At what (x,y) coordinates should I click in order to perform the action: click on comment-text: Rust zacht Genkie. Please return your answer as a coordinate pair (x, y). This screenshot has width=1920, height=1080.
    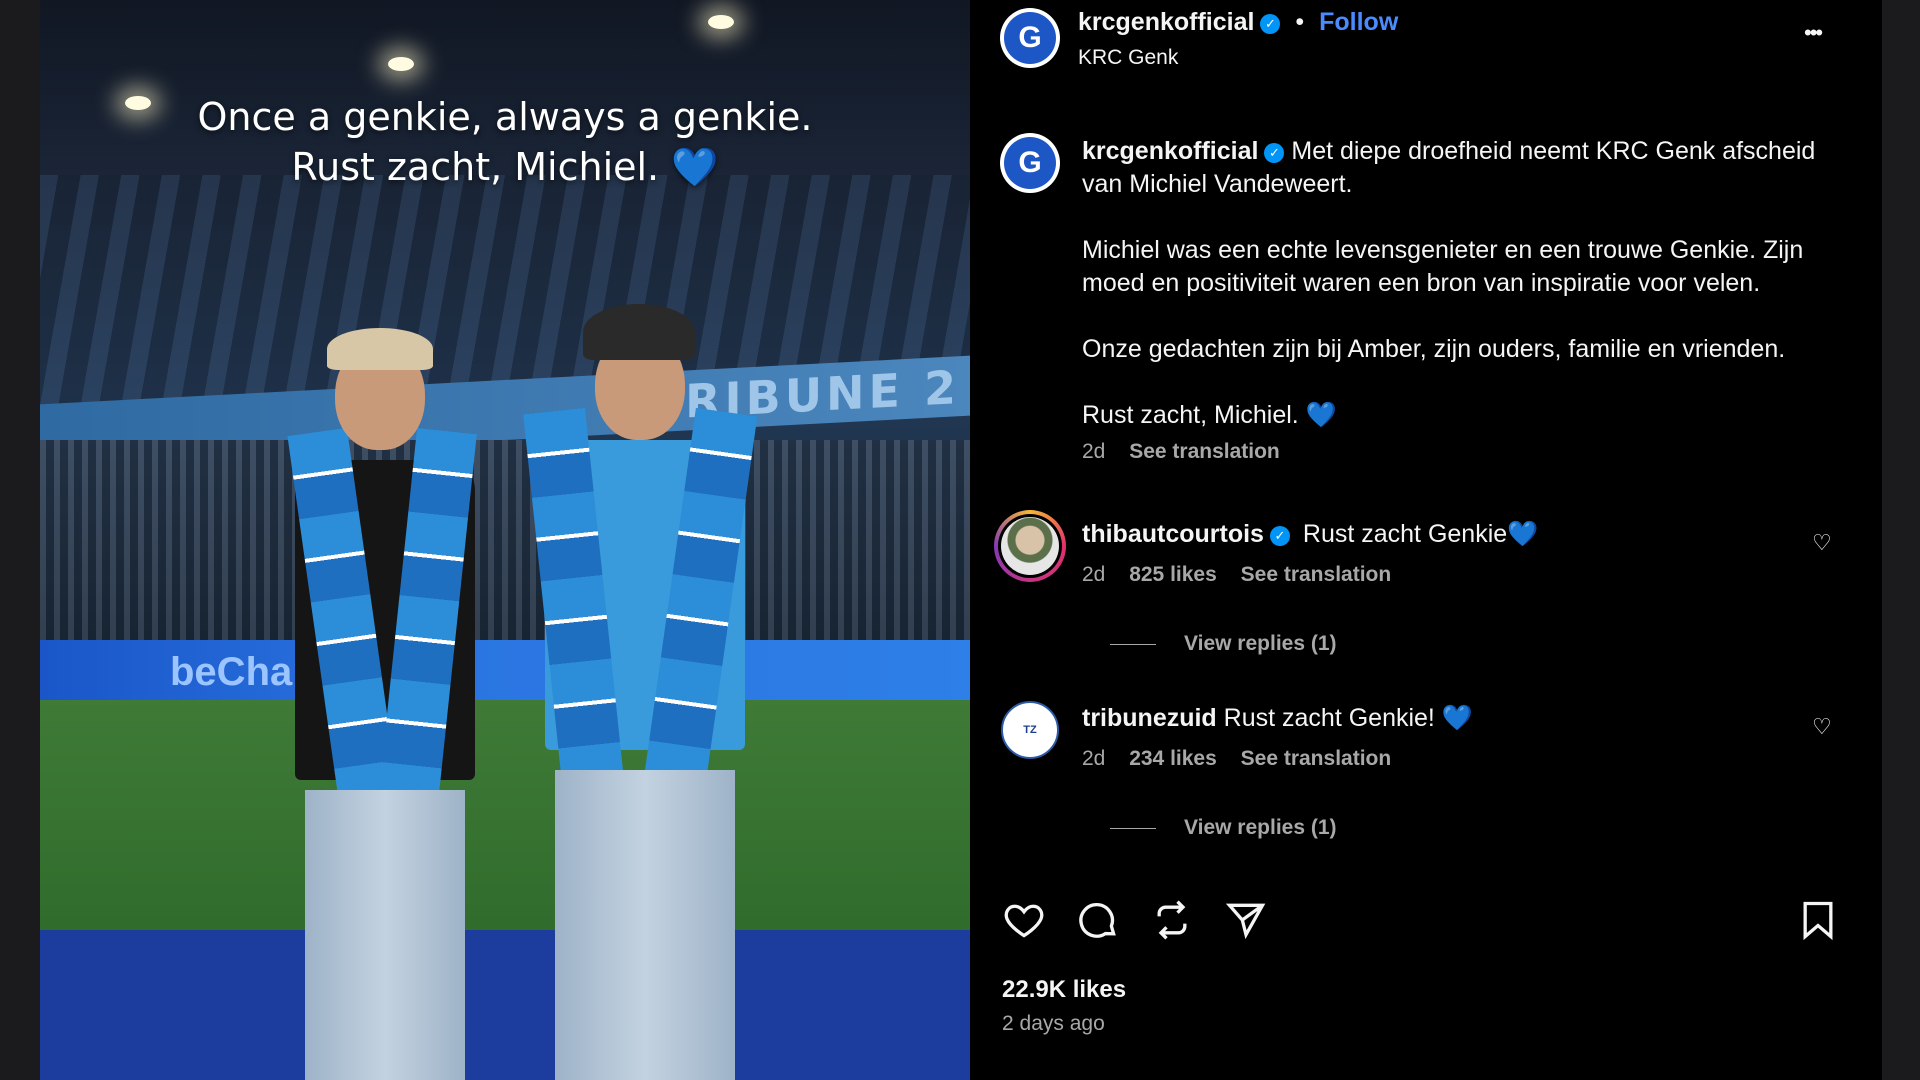
    Looking at the image, I should click on (1405, 534).